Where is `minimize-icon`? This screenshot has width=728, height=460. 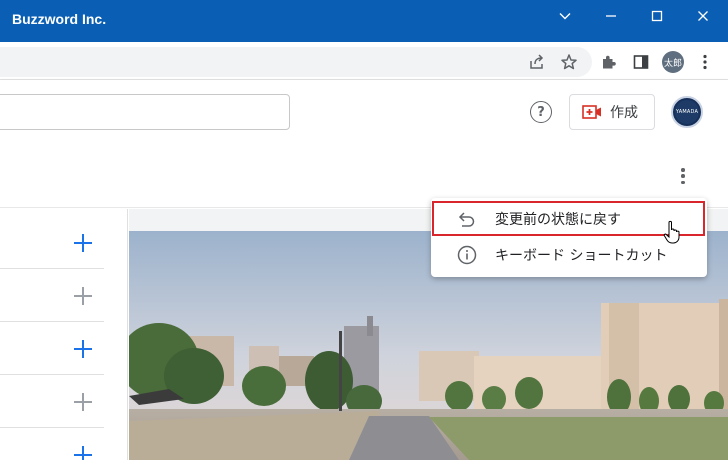 minimize-icon is located at coordinates (611, 16).